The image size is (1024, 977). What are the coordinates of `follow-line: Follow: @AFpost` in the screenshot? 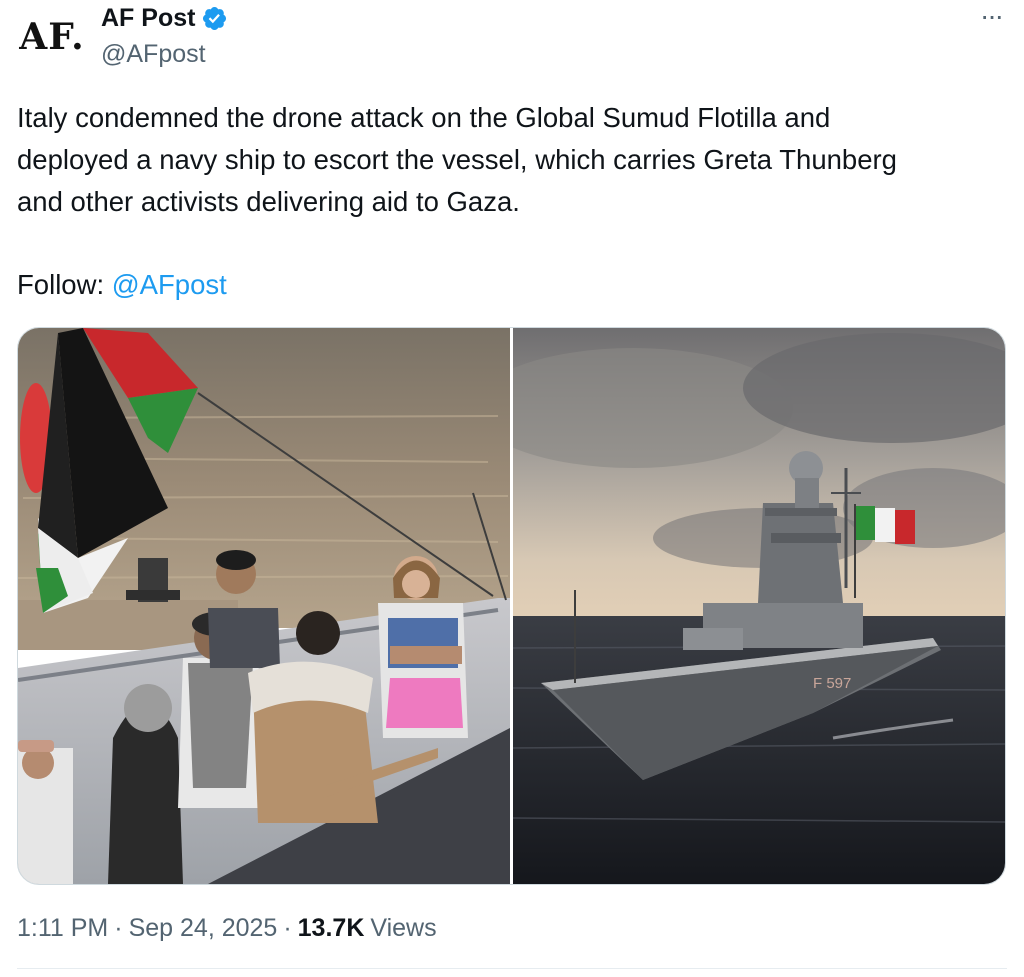 It's located at (122, 285).